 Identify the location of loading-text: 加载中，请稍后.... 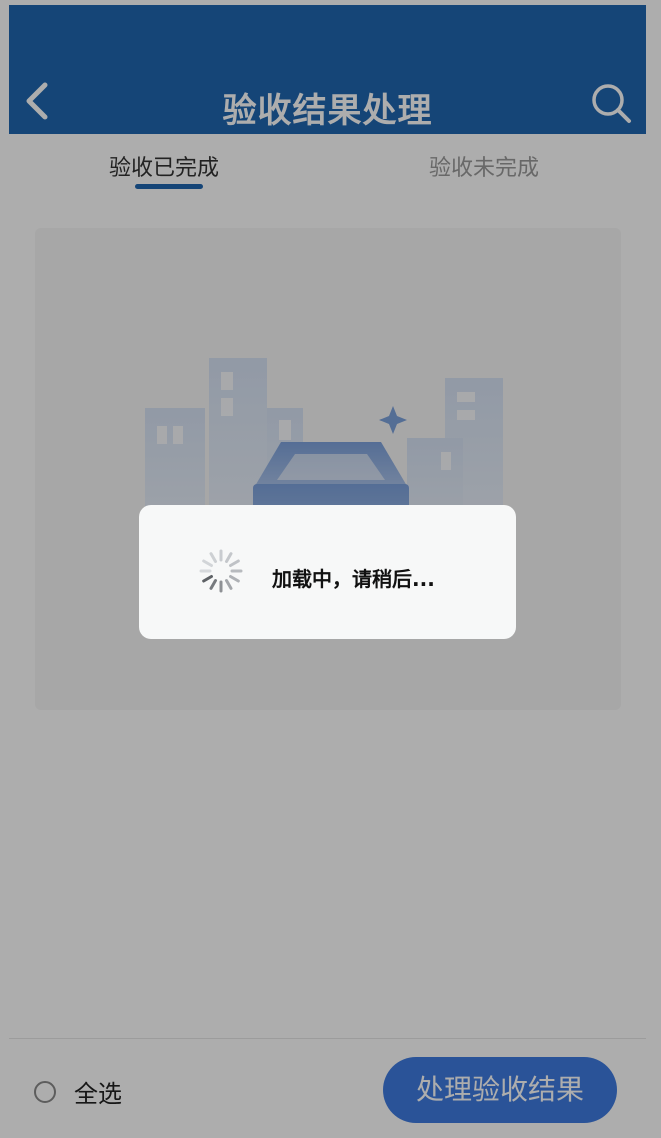
(353, 579).